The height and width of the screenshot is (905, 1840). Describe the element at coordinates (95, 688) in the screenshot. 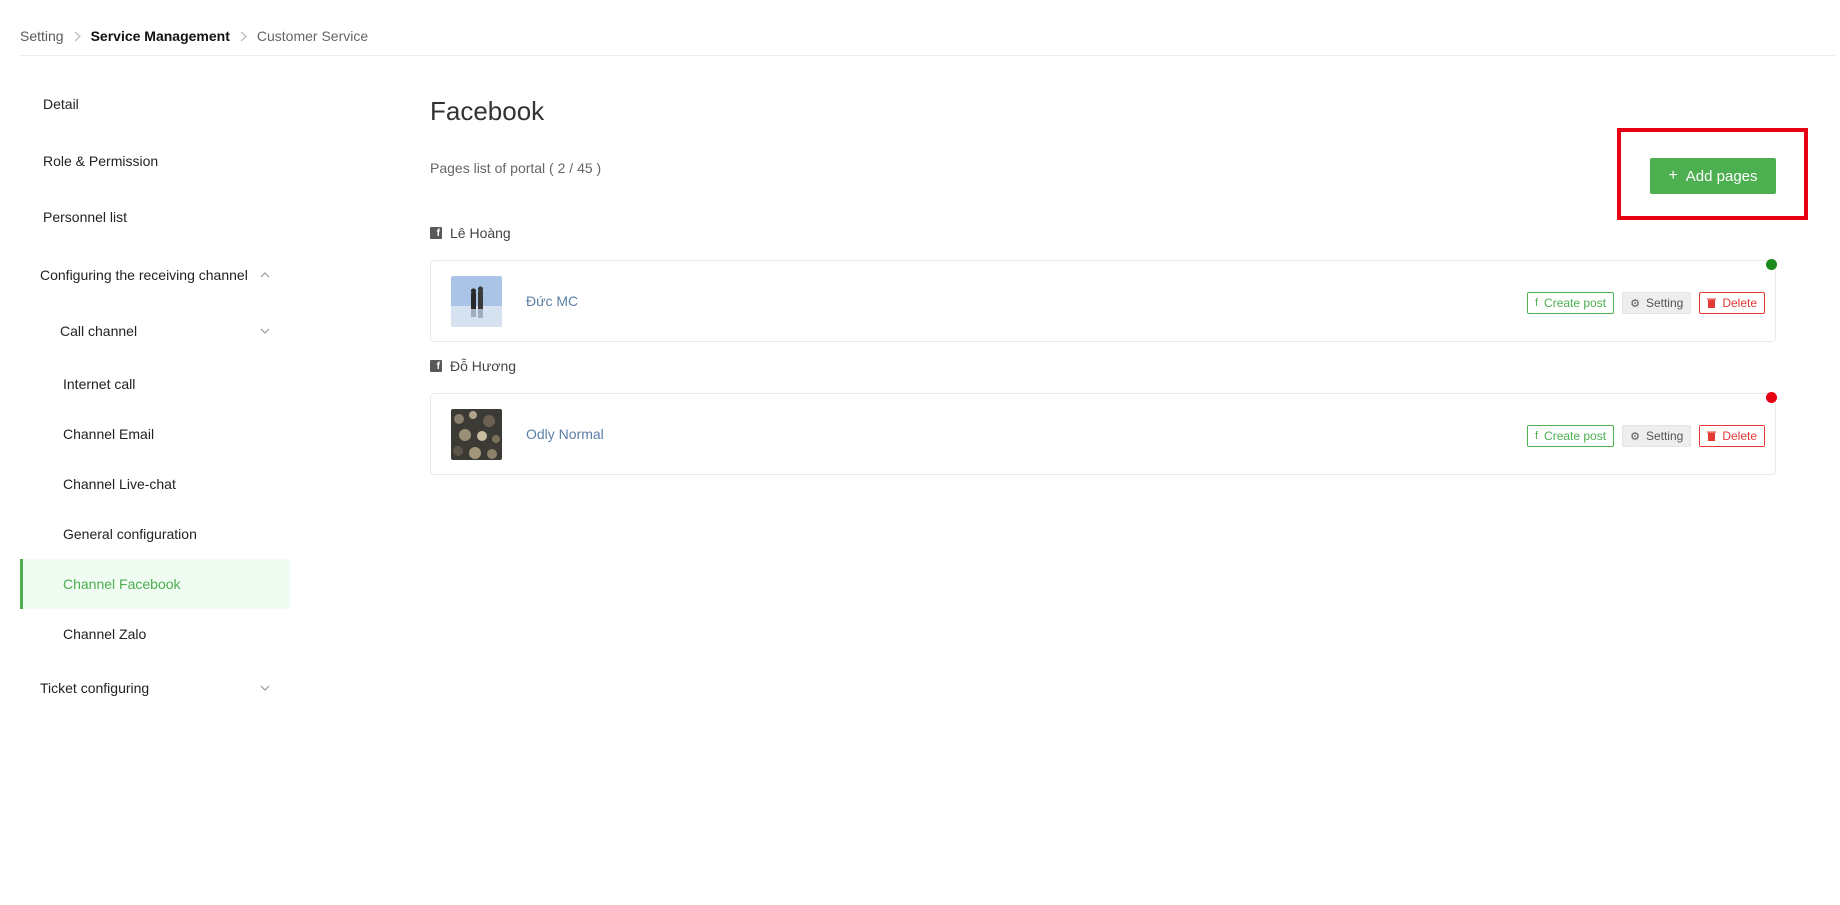

I see `sidebar-item-label: Ticket configuring` at that location.